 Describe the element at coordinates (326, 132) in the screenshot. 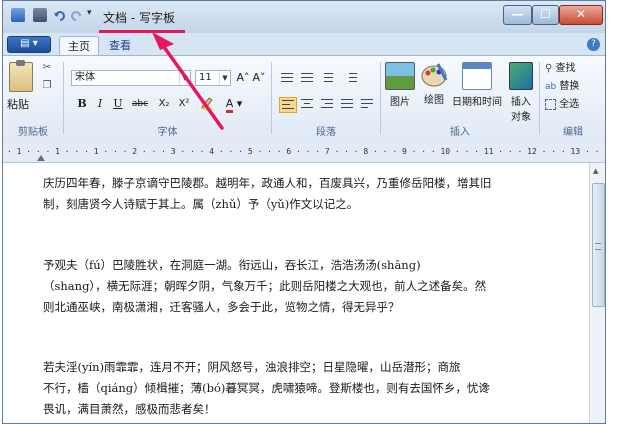

I see `paragraph-group-label: 段落` at that location.